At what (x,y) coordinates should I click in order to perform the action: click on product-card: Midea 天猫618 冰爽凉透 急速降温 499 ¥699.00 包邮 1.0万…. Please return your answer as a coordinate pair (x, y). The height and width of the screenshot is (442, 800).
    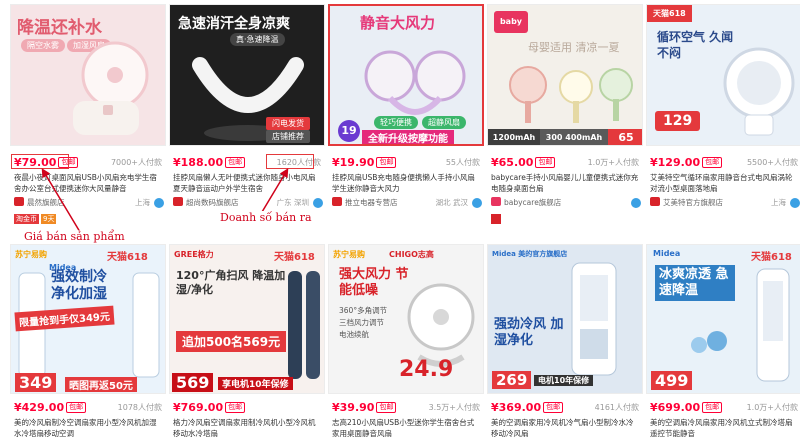
    Looking at the image, I should click on (723, 343).